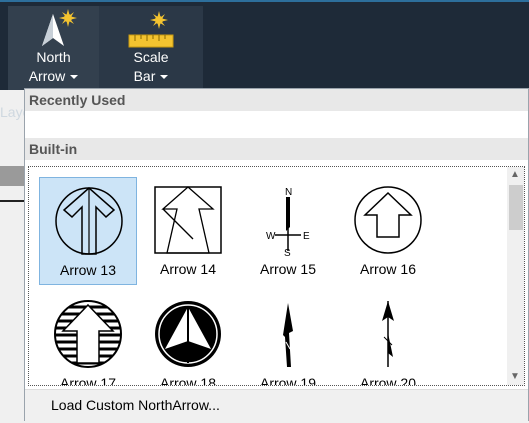  Describe the element at coordinates (88, 270) in the screenshot. I see `gallery-item-label: Arrow 13` at that location.